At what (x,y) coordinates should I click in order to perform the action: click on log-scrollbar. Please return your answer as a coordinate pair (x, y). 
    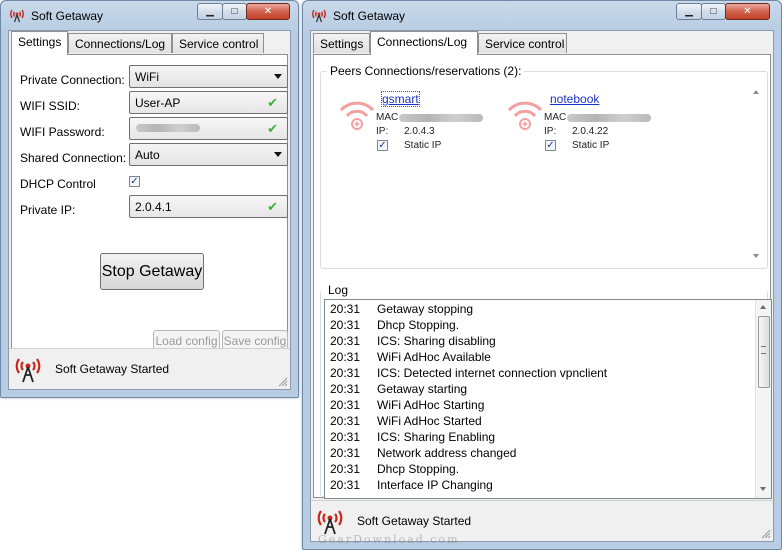
    Looking at the image, I should click on (763, 399).